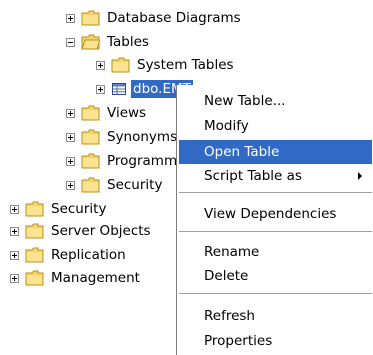  I want to click on tree-item-views: Views, so click(107, 113).